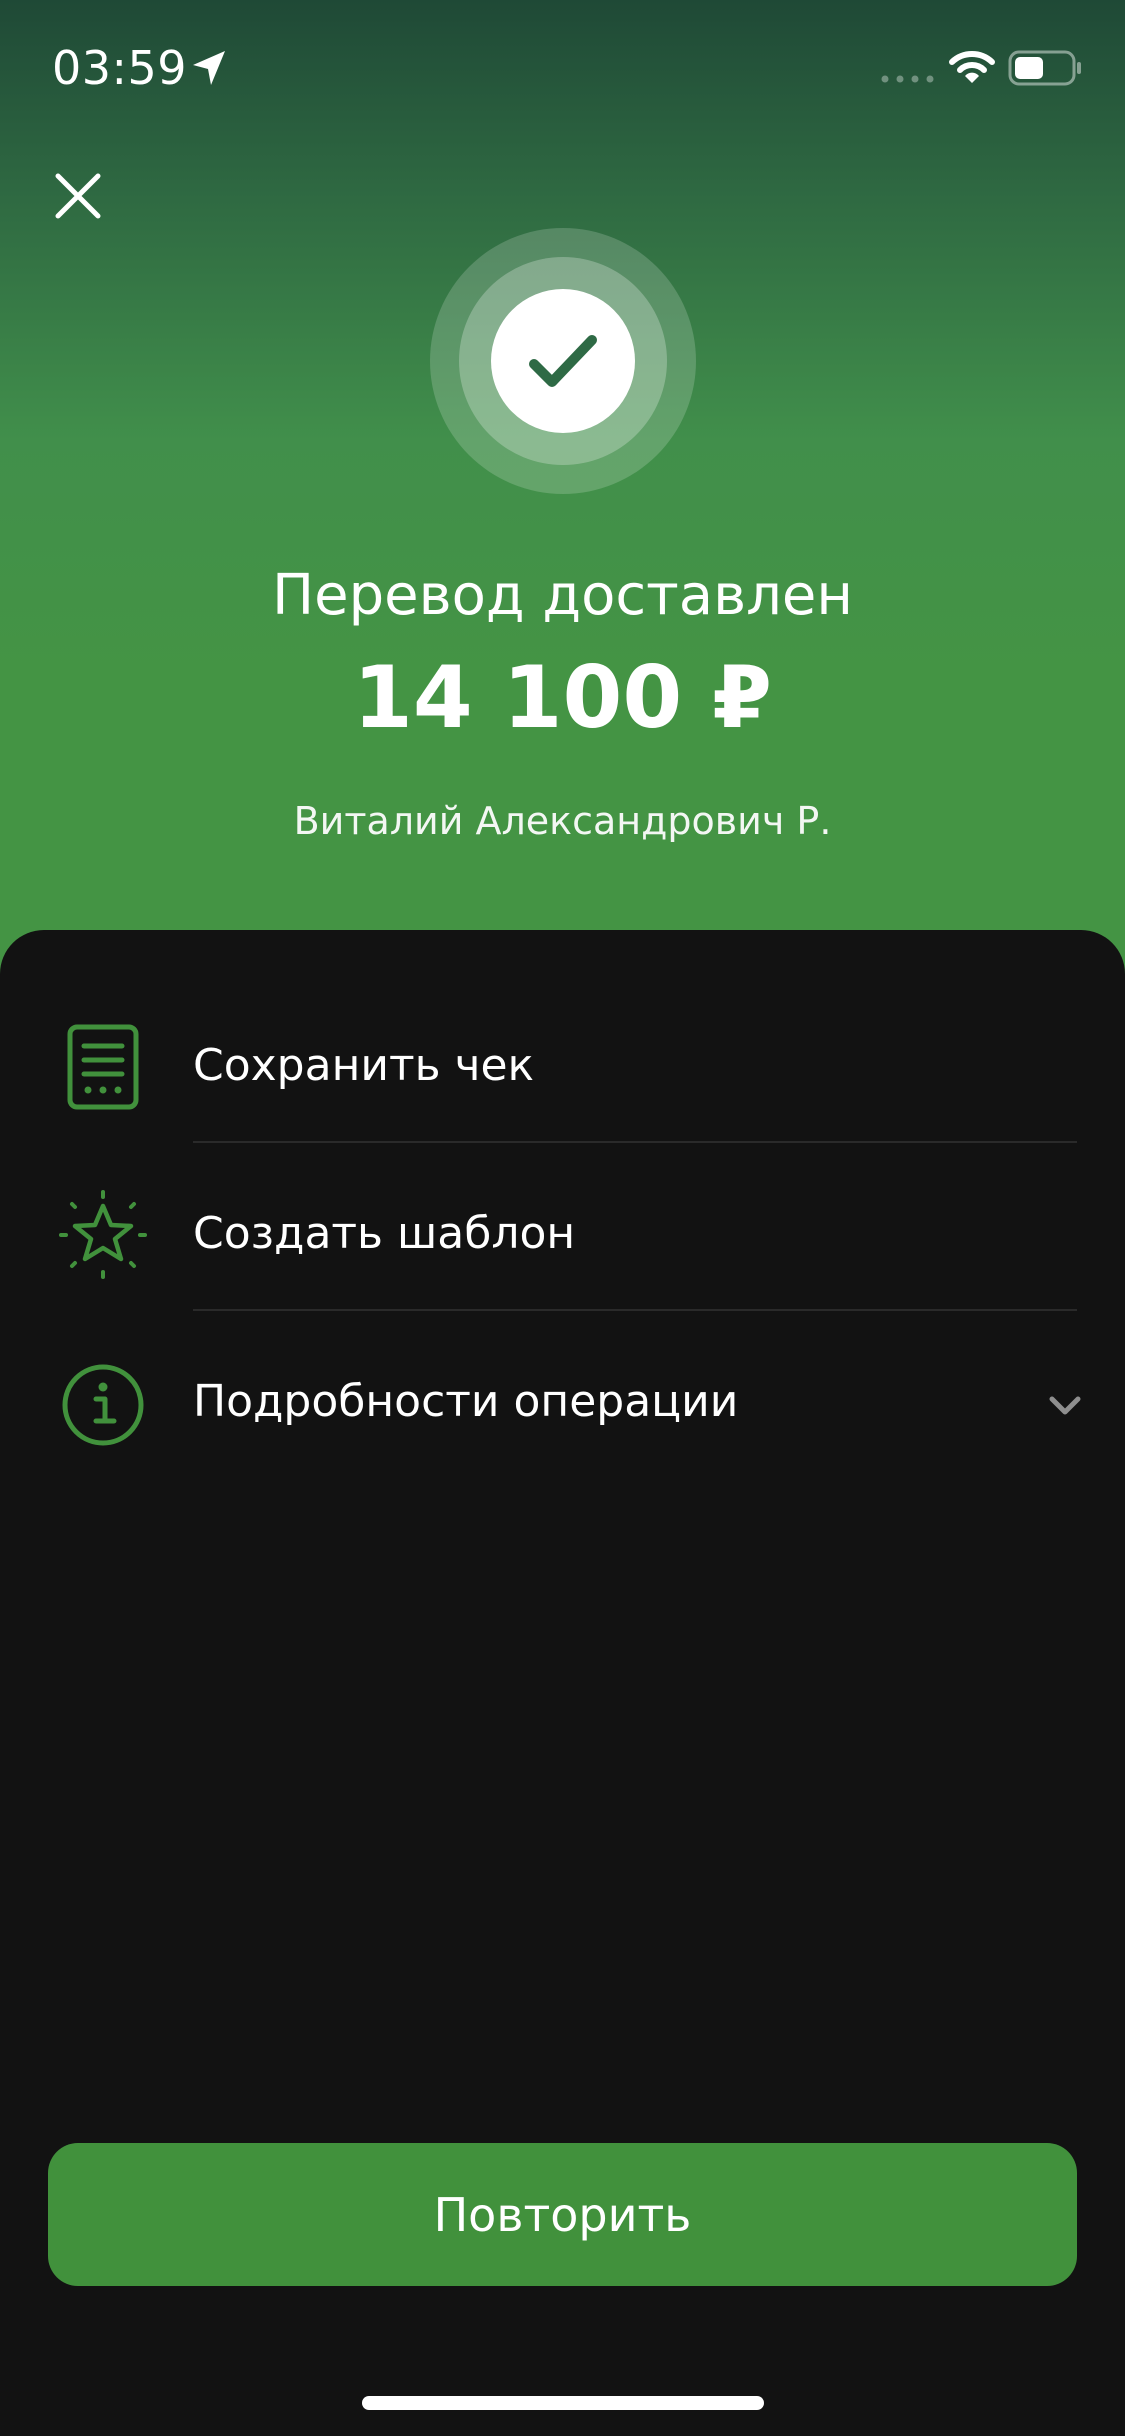  What do you see at coordinates (384, 1233) in the screenshot?
I see `create-template-label: Создать шаблон` at bounding box center [384, 1233].